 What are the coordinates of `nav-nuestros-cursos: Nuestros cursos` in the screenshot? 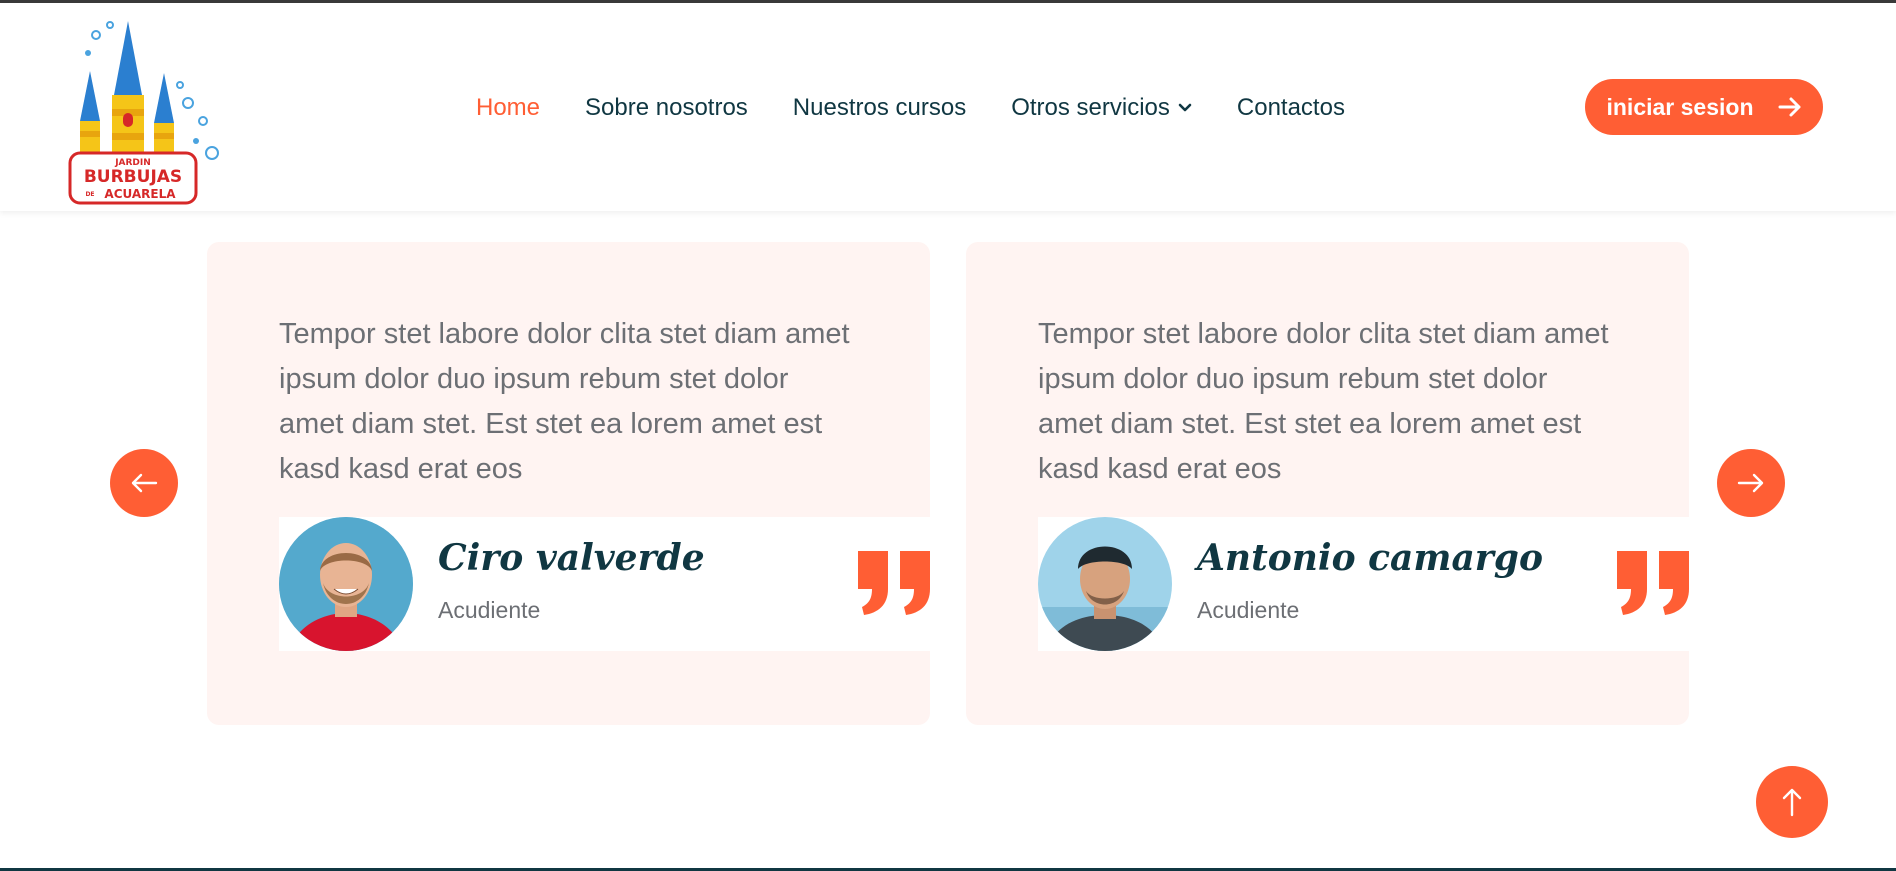 It's located at (879, 108).